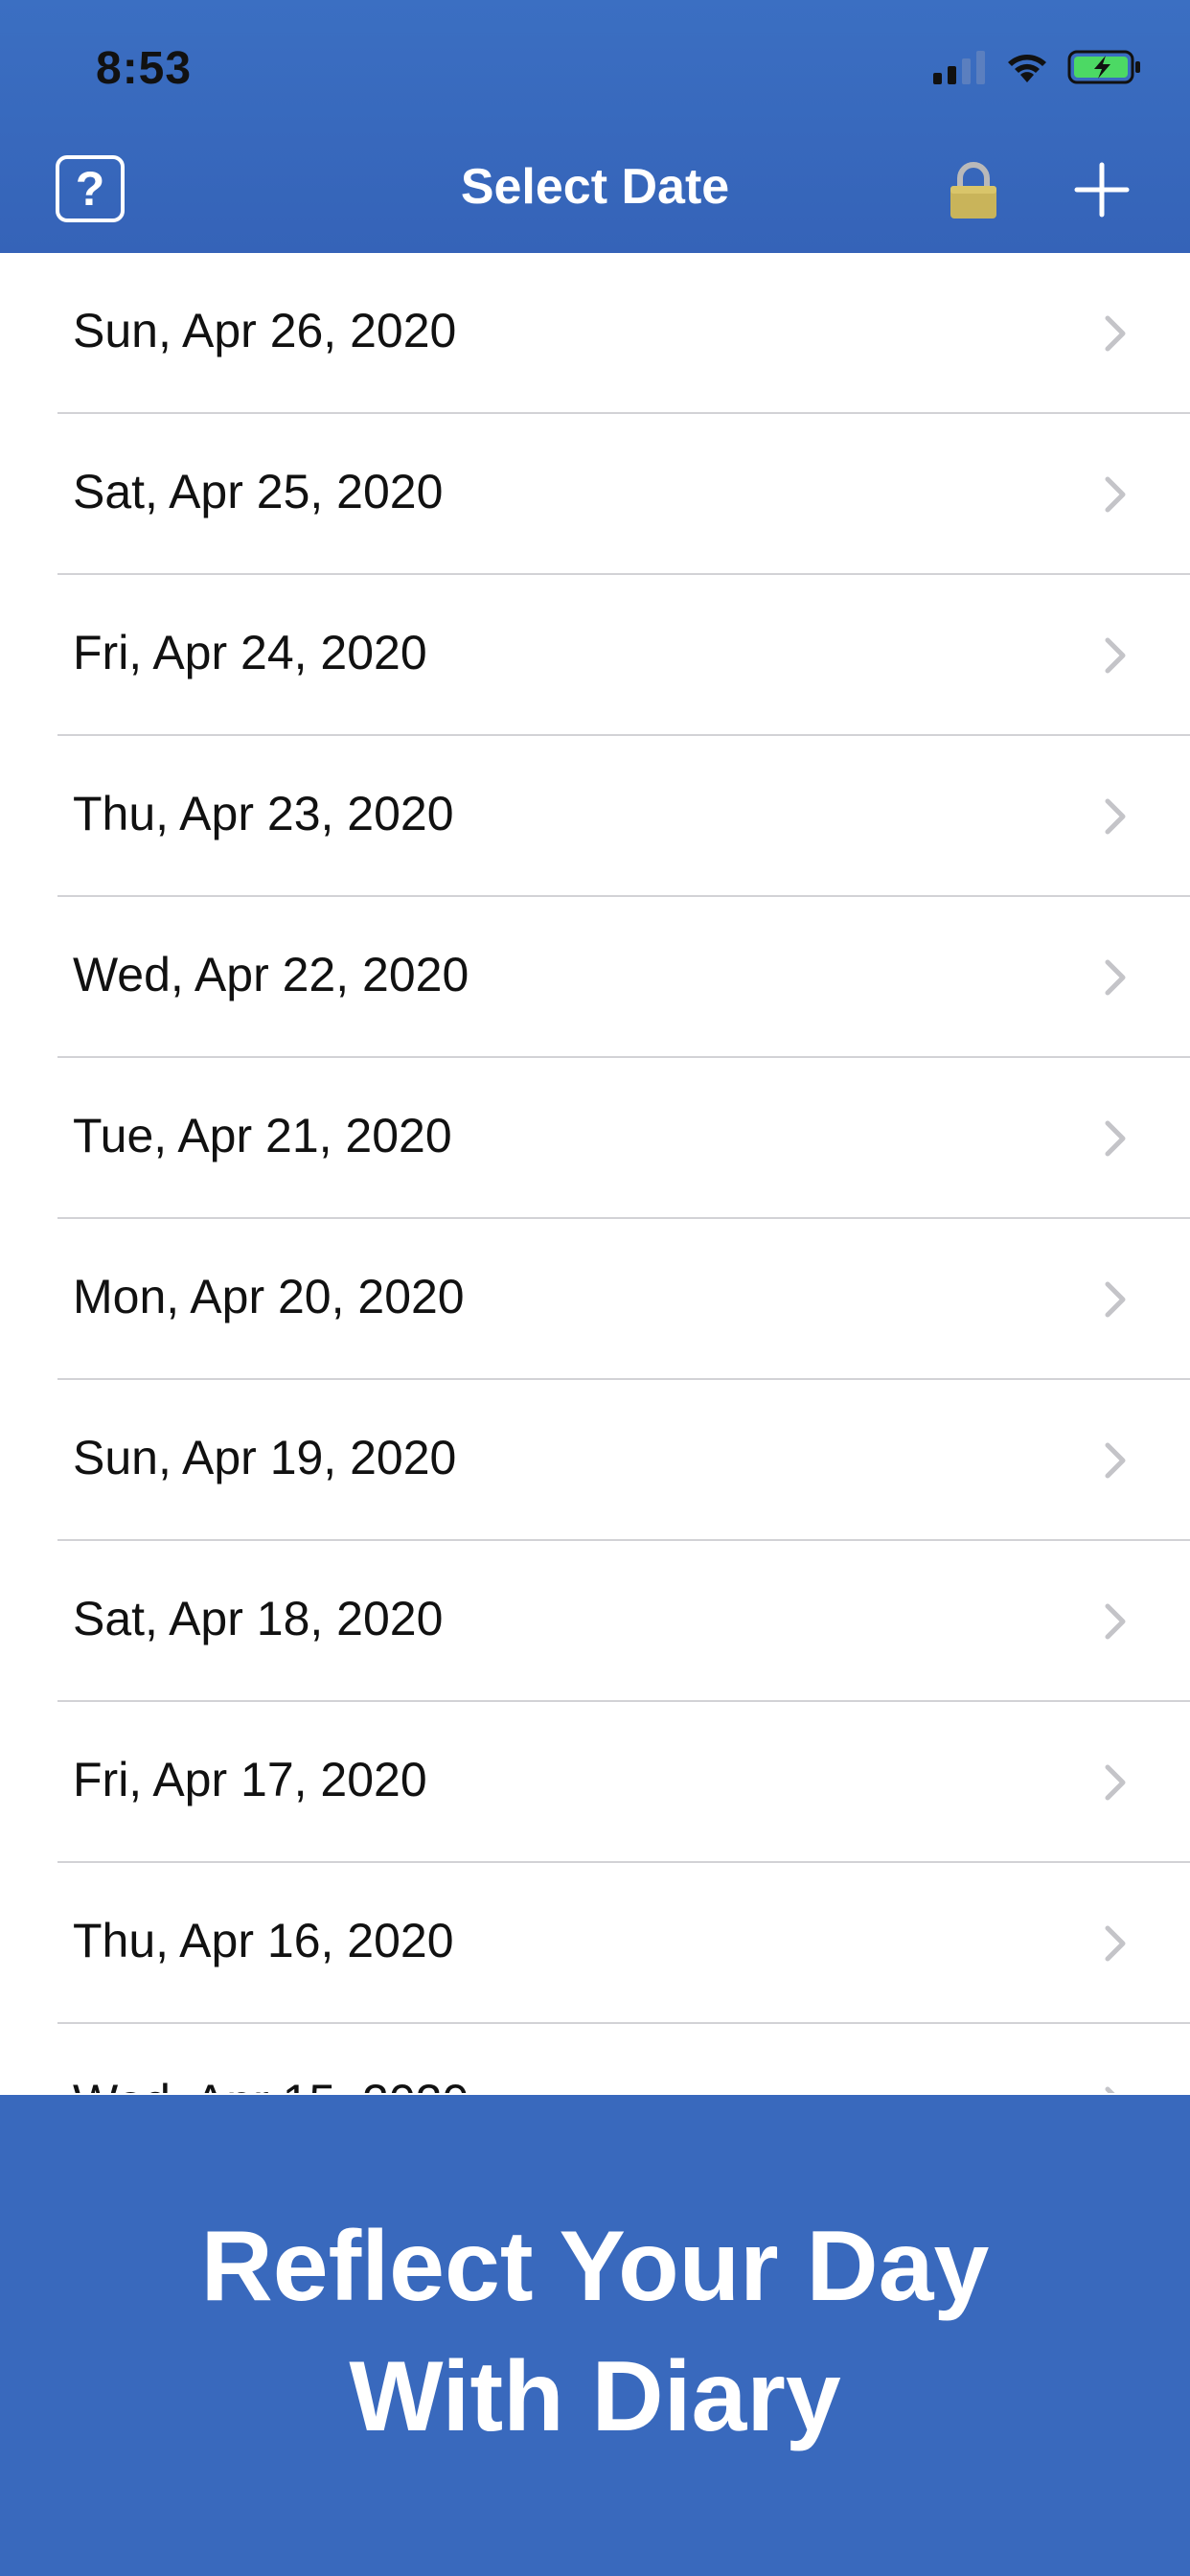 This screenshot has height=2576, width=1190. What do you see at coordinates (271, 974) in the screenshot?
I see `date-label: Wed, Apr 22, 2020` at bounding box center [271, 974].